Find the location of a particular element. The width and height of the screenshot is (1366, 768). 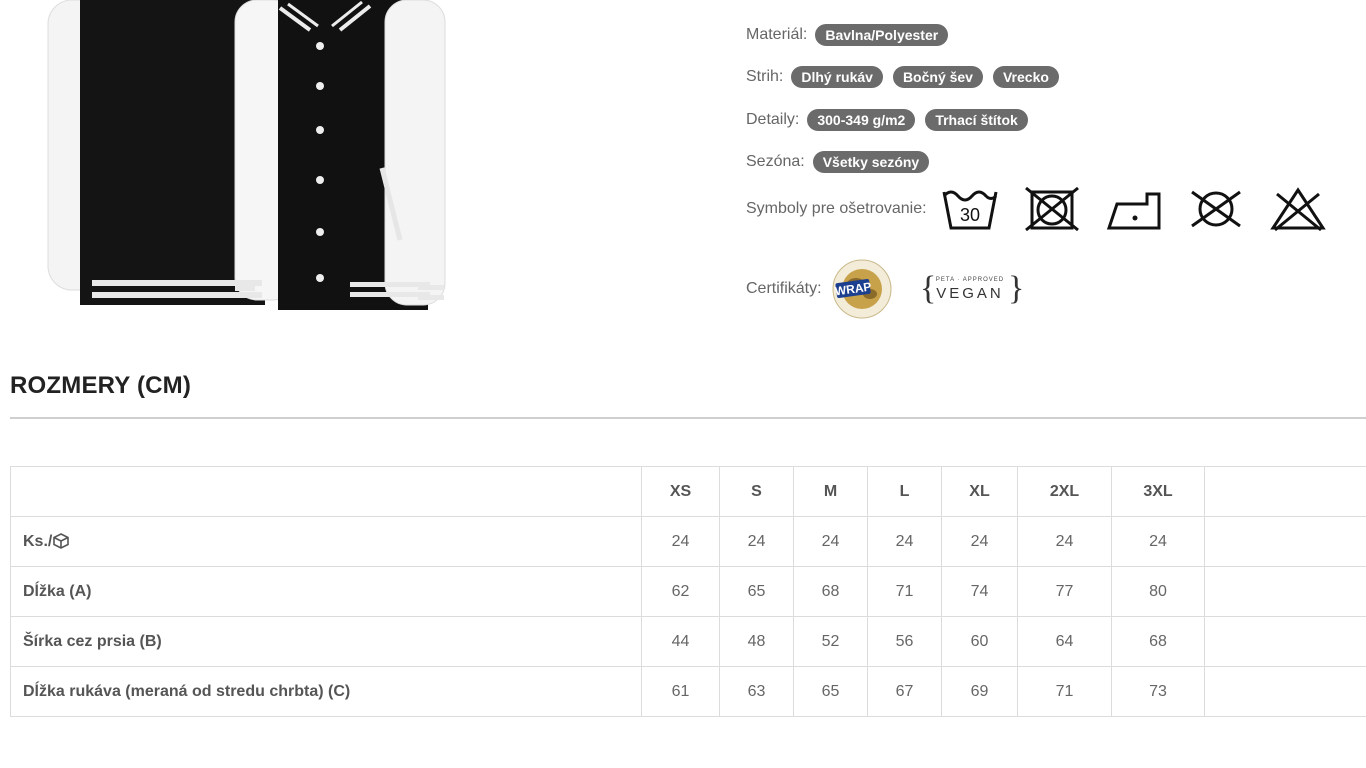

season-row: Sezóna: Všetky sezóny is located at coordinates (842, 162).